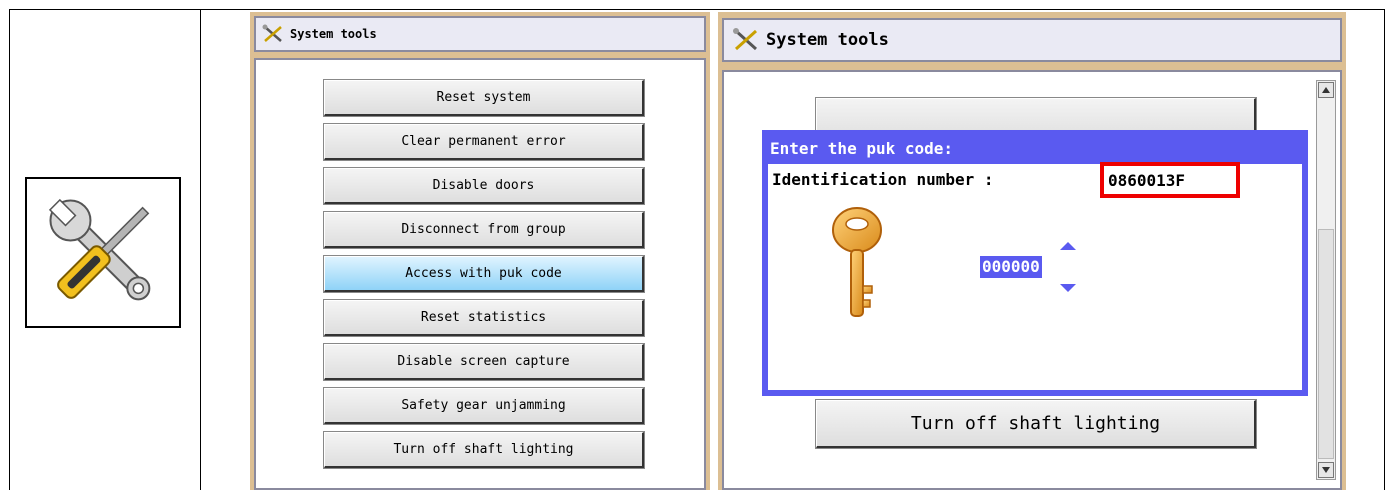 The width and height of the screenshot is (1394, 490). I want to click on decrement-arrow, so click(1068, 288).